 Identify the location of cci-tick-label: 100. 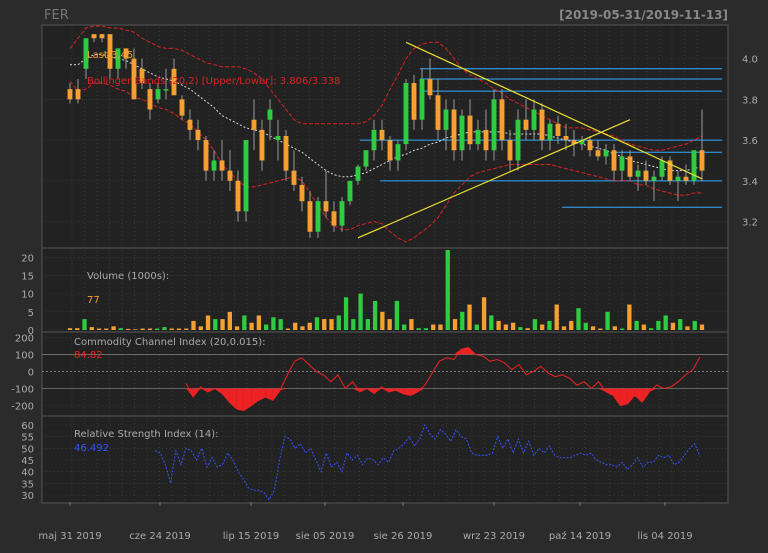
(24, 355).